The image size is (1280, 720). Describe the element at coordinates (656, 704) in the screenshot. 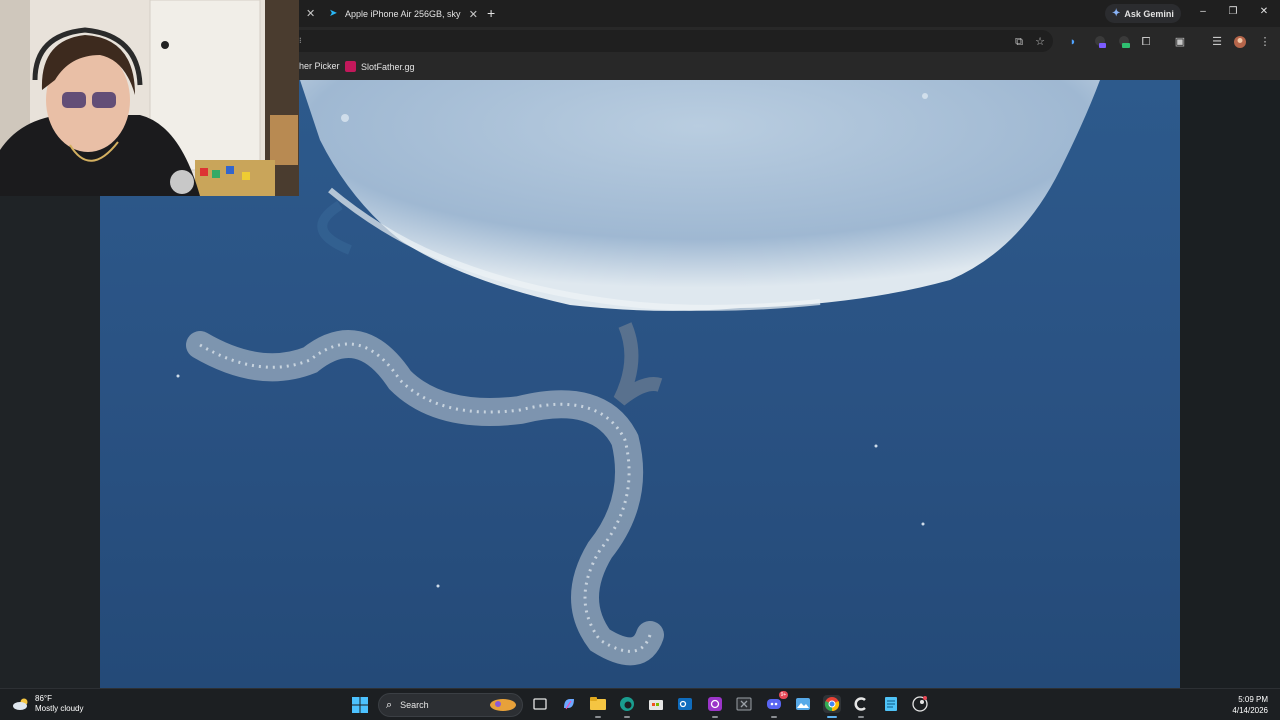

I see `store-icon` at that location.